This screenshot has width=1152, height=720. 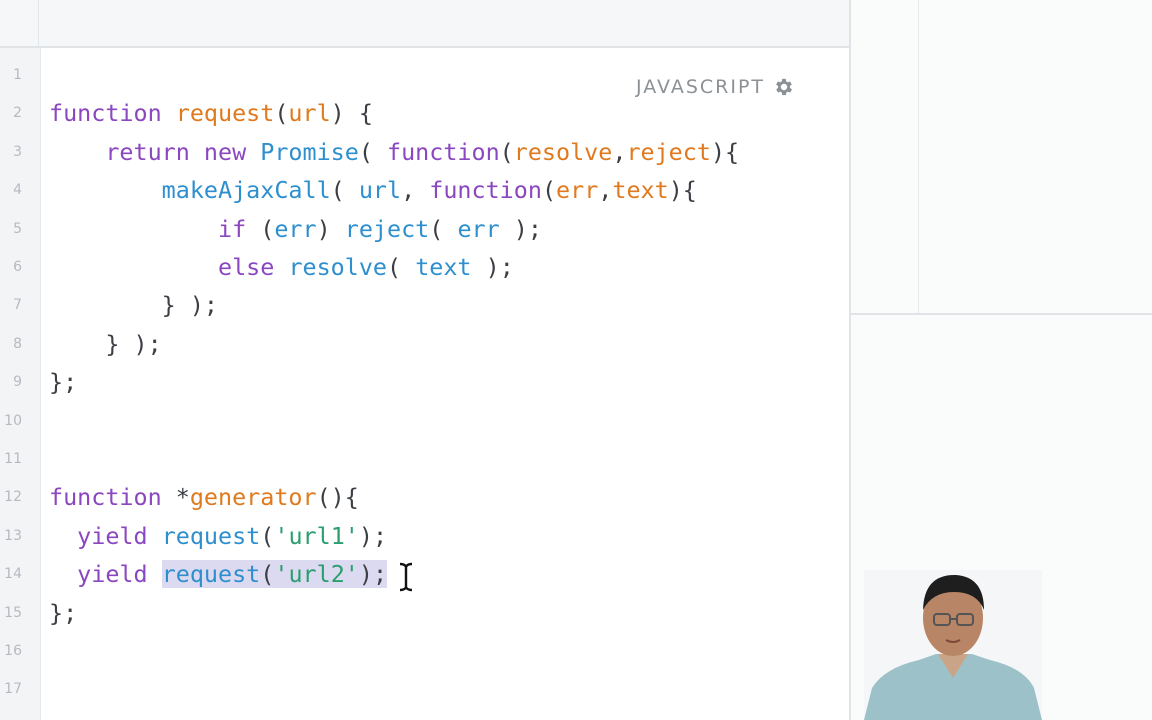 I want to click on selected-code-token: 'url2', so click(x=316, y=574).